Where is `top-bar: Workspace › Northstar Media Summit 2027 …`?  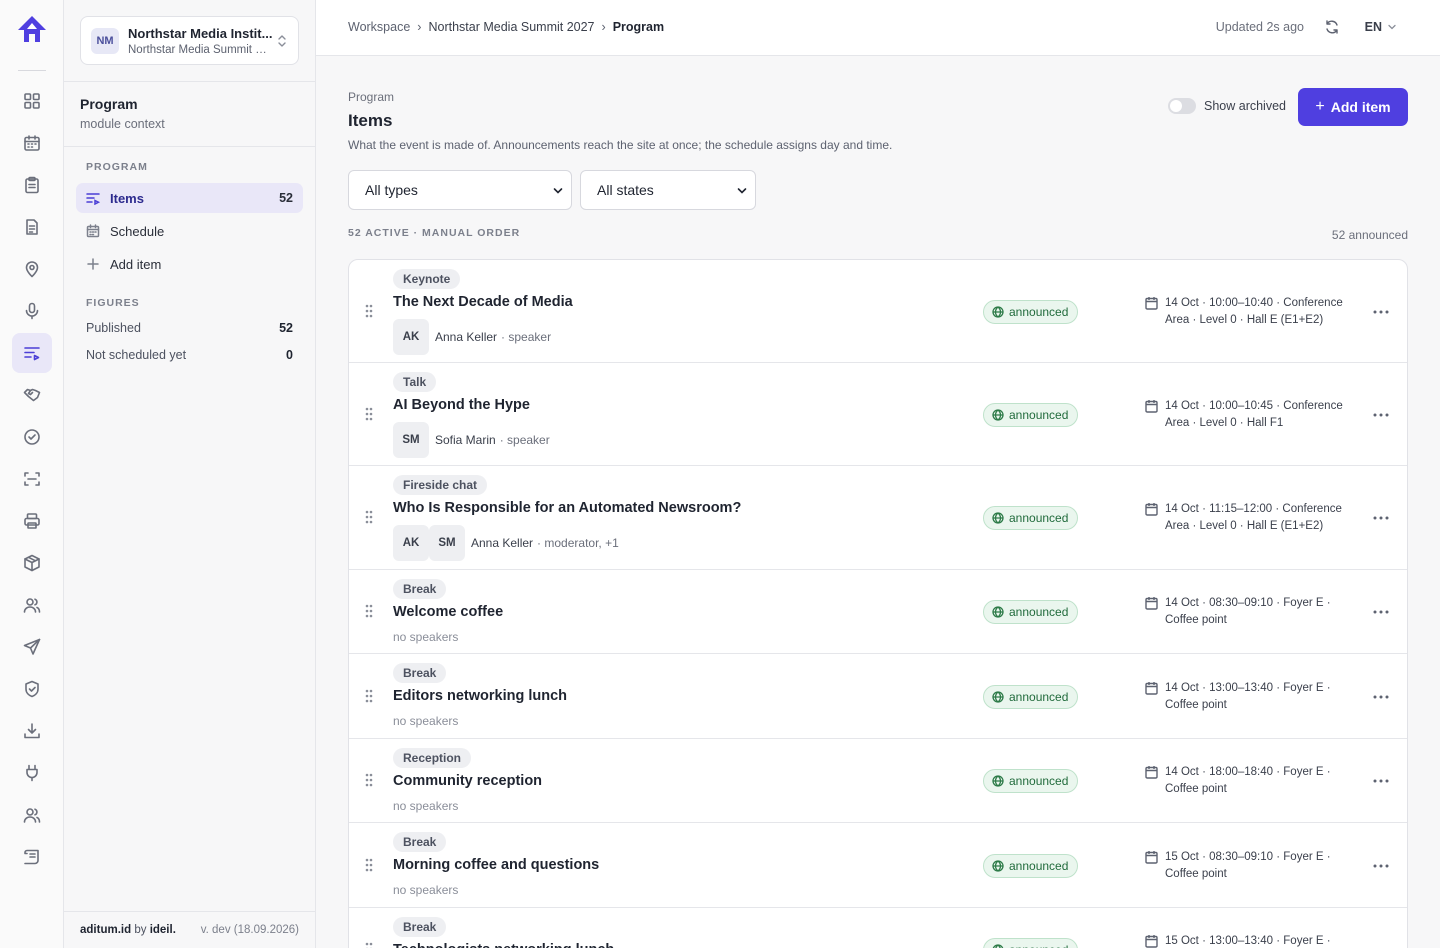 top-bar: Workspace › Northstar Media Summit 2027 … is located at coordinates (878, 28).